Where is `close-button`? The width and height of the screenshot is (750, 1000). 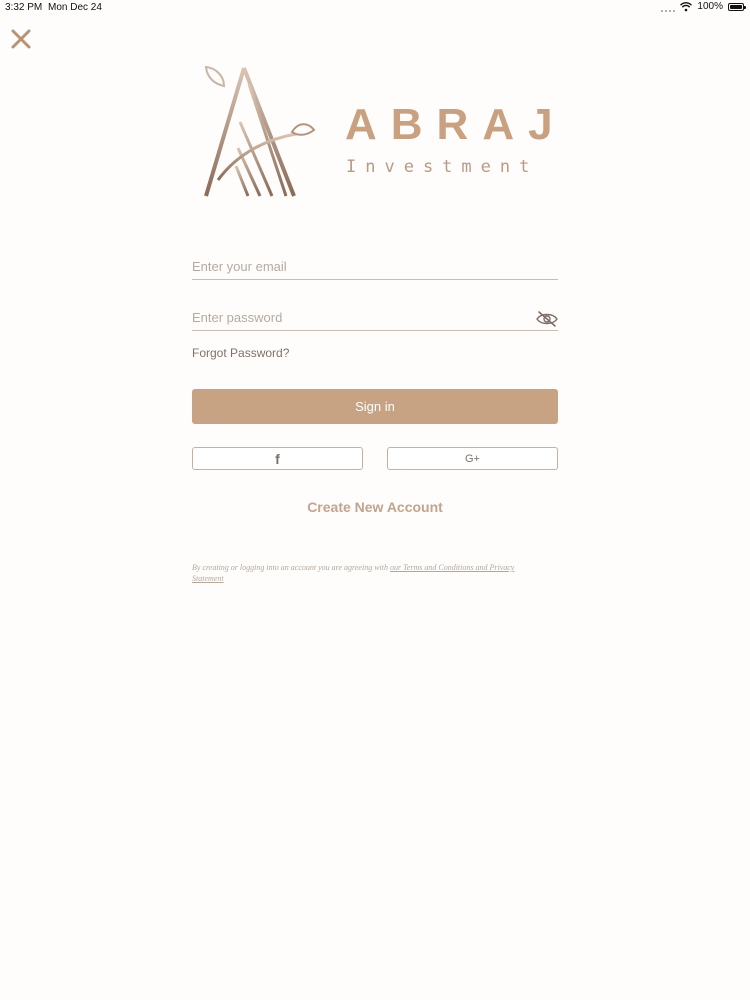
close-button is located at coordinates (21, 39).